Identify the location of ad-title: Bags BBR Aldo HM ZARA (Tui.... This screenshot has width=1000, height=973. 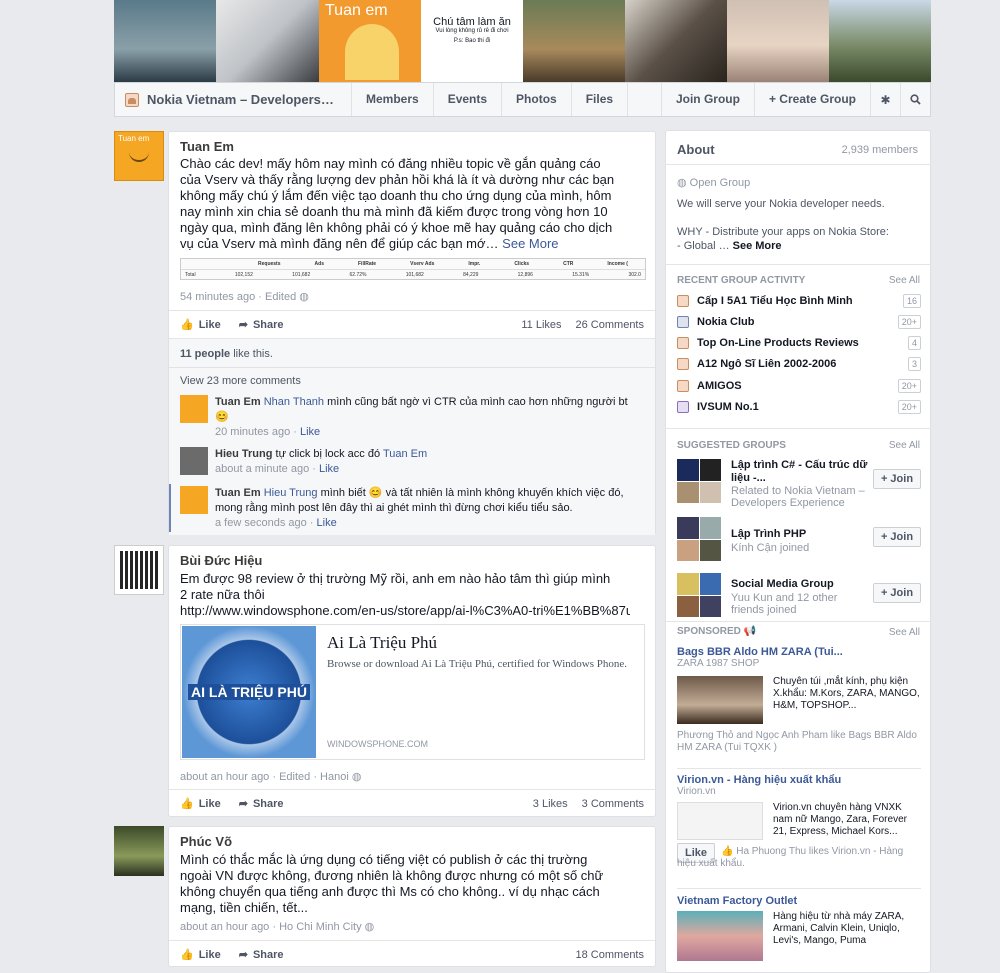
(799, 652).